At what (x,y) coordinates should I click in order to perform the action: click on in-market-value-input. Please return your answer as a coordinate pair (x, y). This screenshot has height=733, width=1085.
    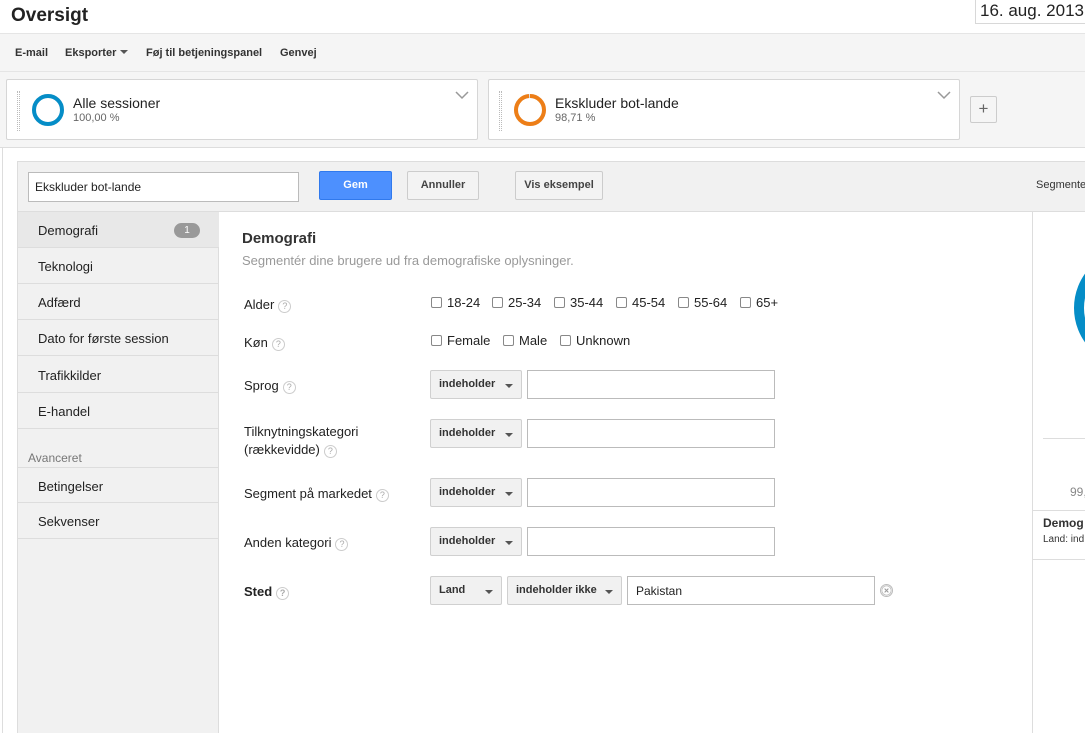
    Looking at the image, I should click on (651, 492).